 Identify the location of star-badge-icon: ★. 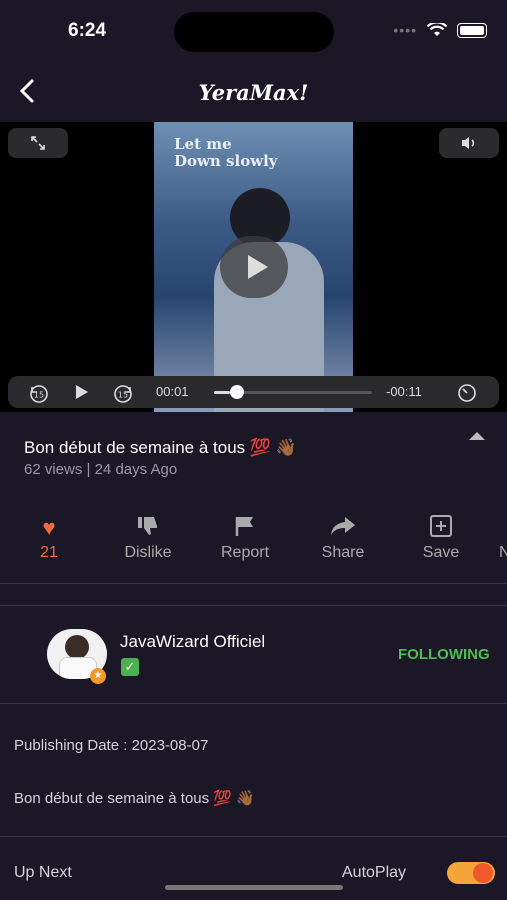
(98, 676).